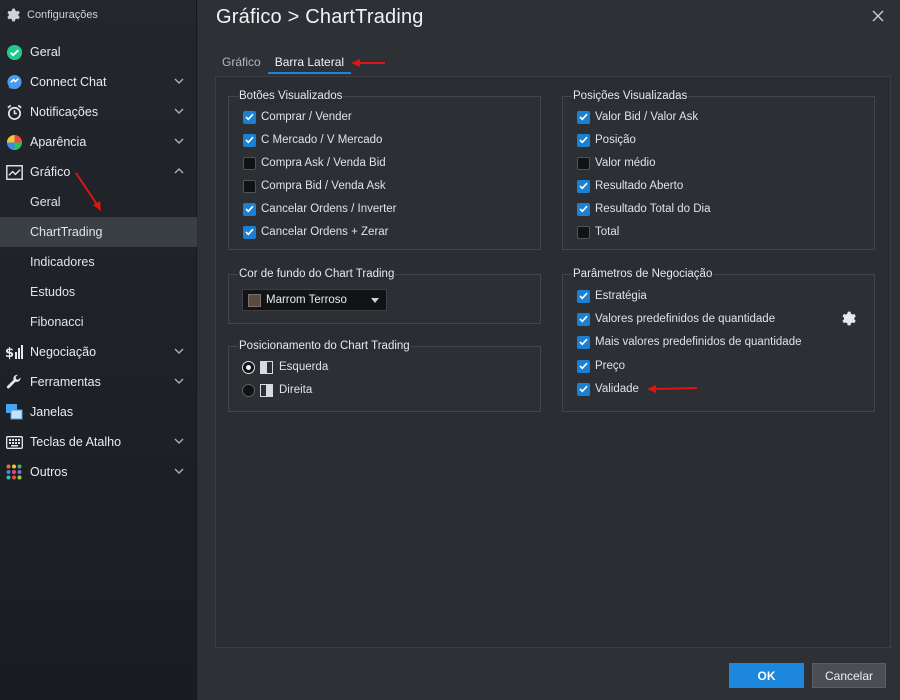 The width and height of the screenshot is (900, 700). Describe the element at coordinates (309, 64) in the screenshot. I see `tab-barra-lateral: Barra Lateral` at that location.